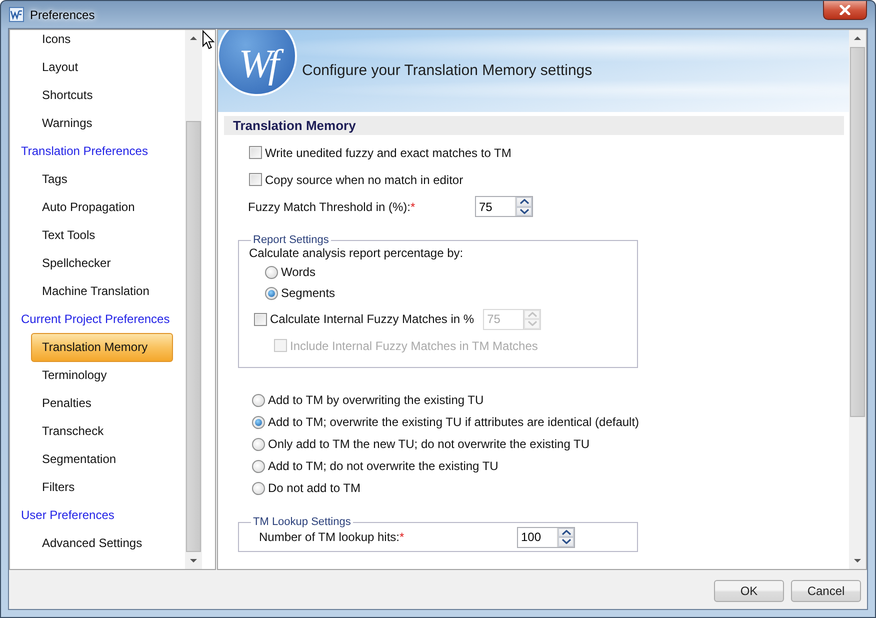 This screenshot has width=876, height=618. Describe the element at coordinates (383, 466) in the screenshot. I see `radio-label: Add to TM; do not overwrite the existing TU` at that location.